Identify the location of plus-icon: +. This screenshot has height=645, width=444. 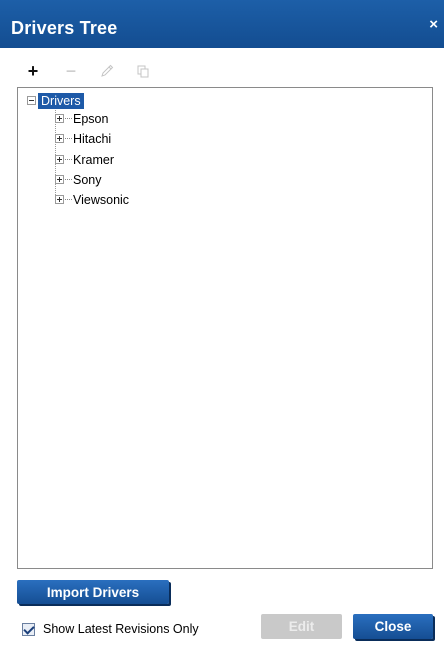
(33, 70).